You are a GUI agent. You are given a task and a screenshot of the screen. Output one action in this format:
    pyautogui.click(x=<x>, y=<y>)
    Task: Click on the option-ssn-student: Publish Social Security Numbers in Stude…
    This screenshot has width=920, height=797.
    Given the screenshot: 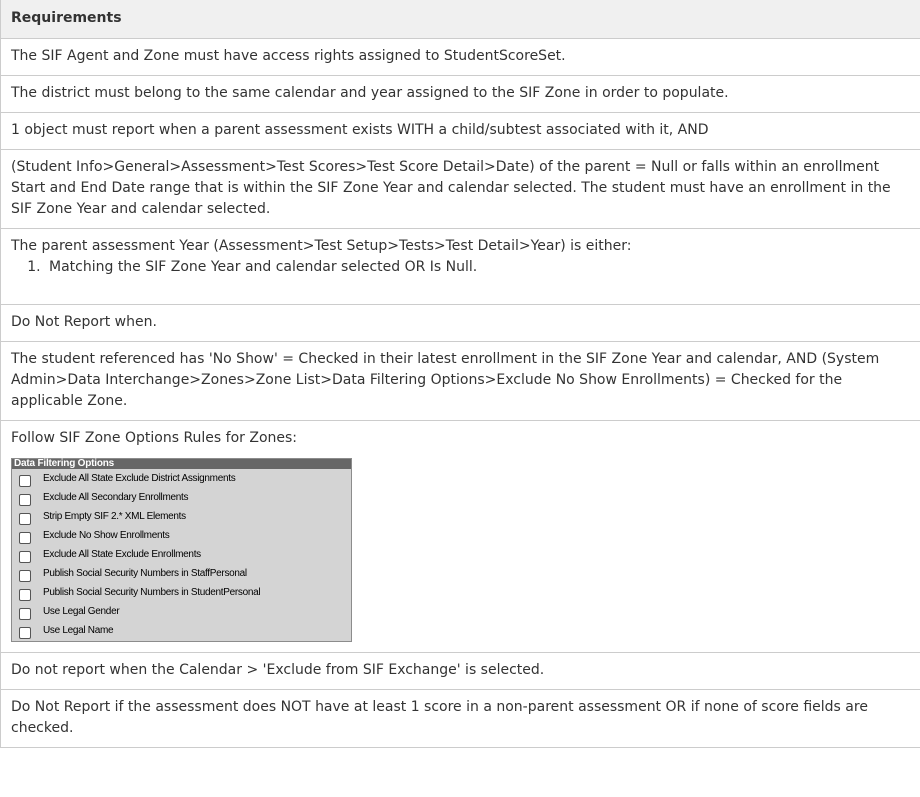 What is the action you would take?
    pyautogui.click(x=181, y=592)
    